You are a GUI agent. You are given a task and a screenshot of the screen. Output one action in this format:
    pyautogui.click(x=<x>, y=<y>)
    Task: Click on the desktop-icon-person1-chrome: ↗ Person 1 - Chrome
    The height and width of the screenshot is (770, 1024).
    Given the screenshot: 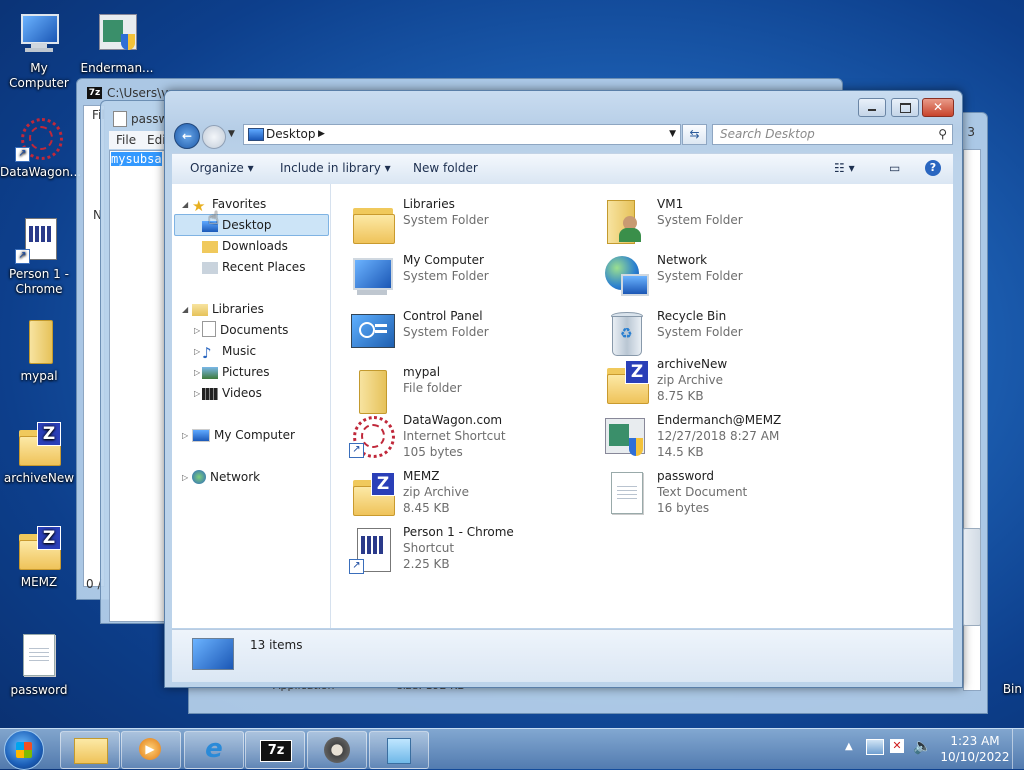 What is the action you would take?
    pyautogui.click(x=39, y=256)
    